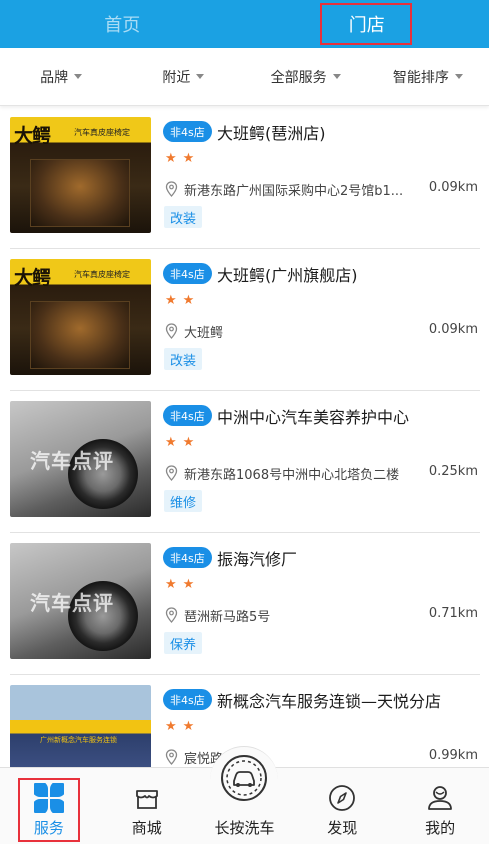 The width and height of the screenshot is (489, 844). I want to click on store-address: 琶洲新马路5号, so click(227, 617).